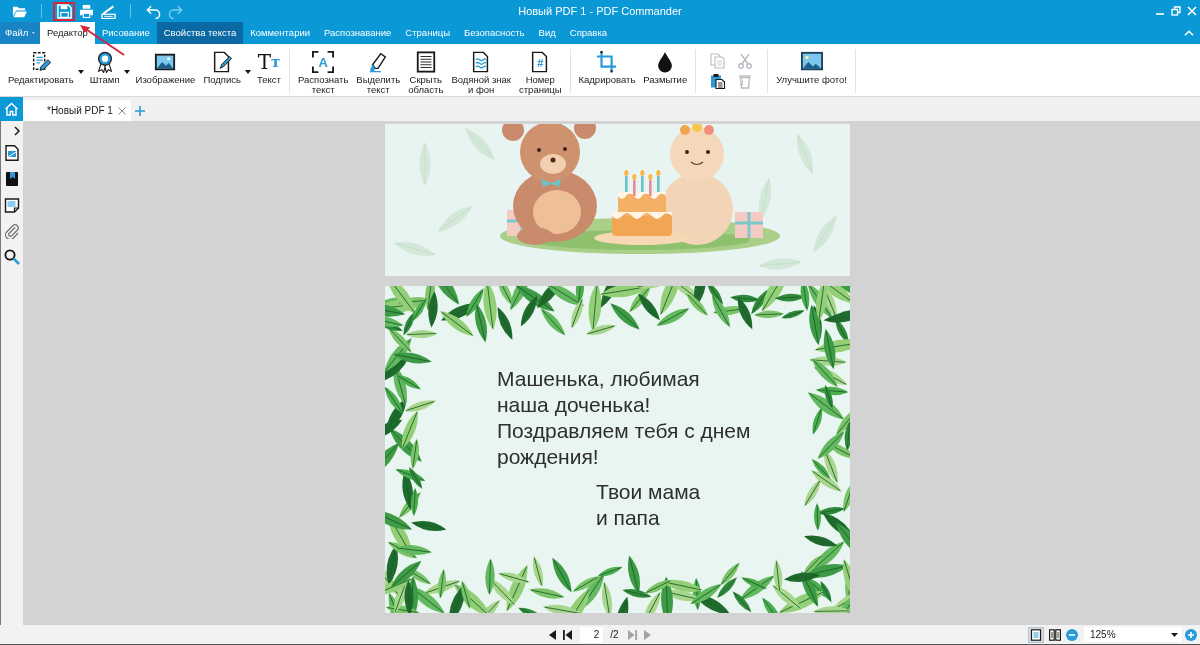 The width and height of the screenshot is (1200, 645). I want to click on window-title: Новый PDF 1 - PDF Commander, so click(600, 11).